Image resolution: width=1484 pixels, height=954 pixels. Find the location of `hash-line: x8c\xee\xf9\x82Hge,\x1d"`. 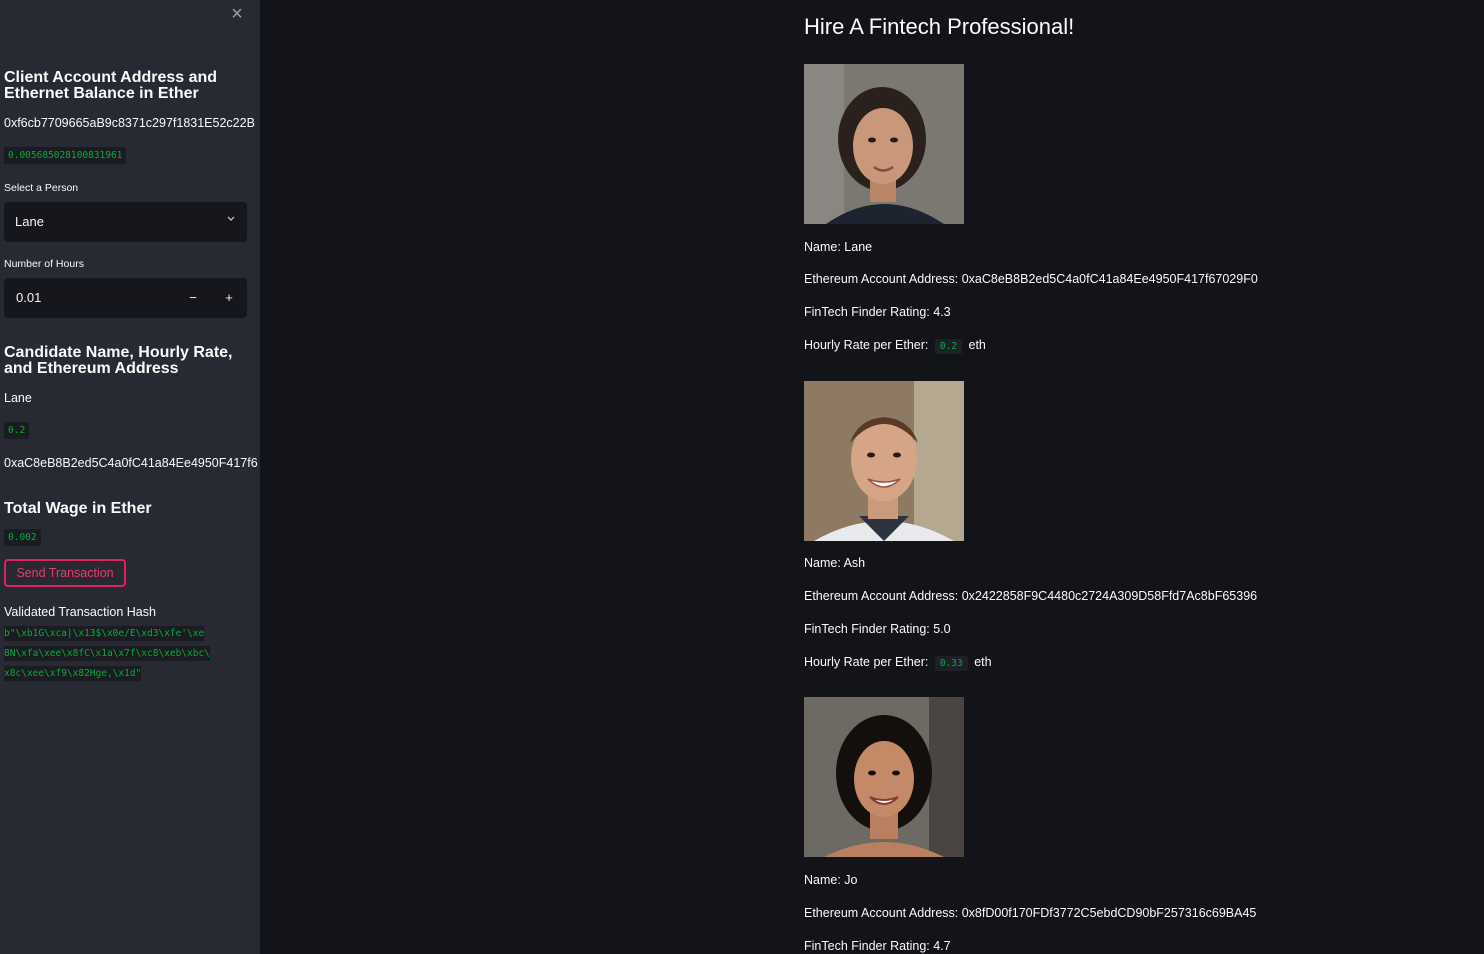

hash-line: x8c\xee\xf9\x82Hge,\x1d" is located at coordinates (73, 673).